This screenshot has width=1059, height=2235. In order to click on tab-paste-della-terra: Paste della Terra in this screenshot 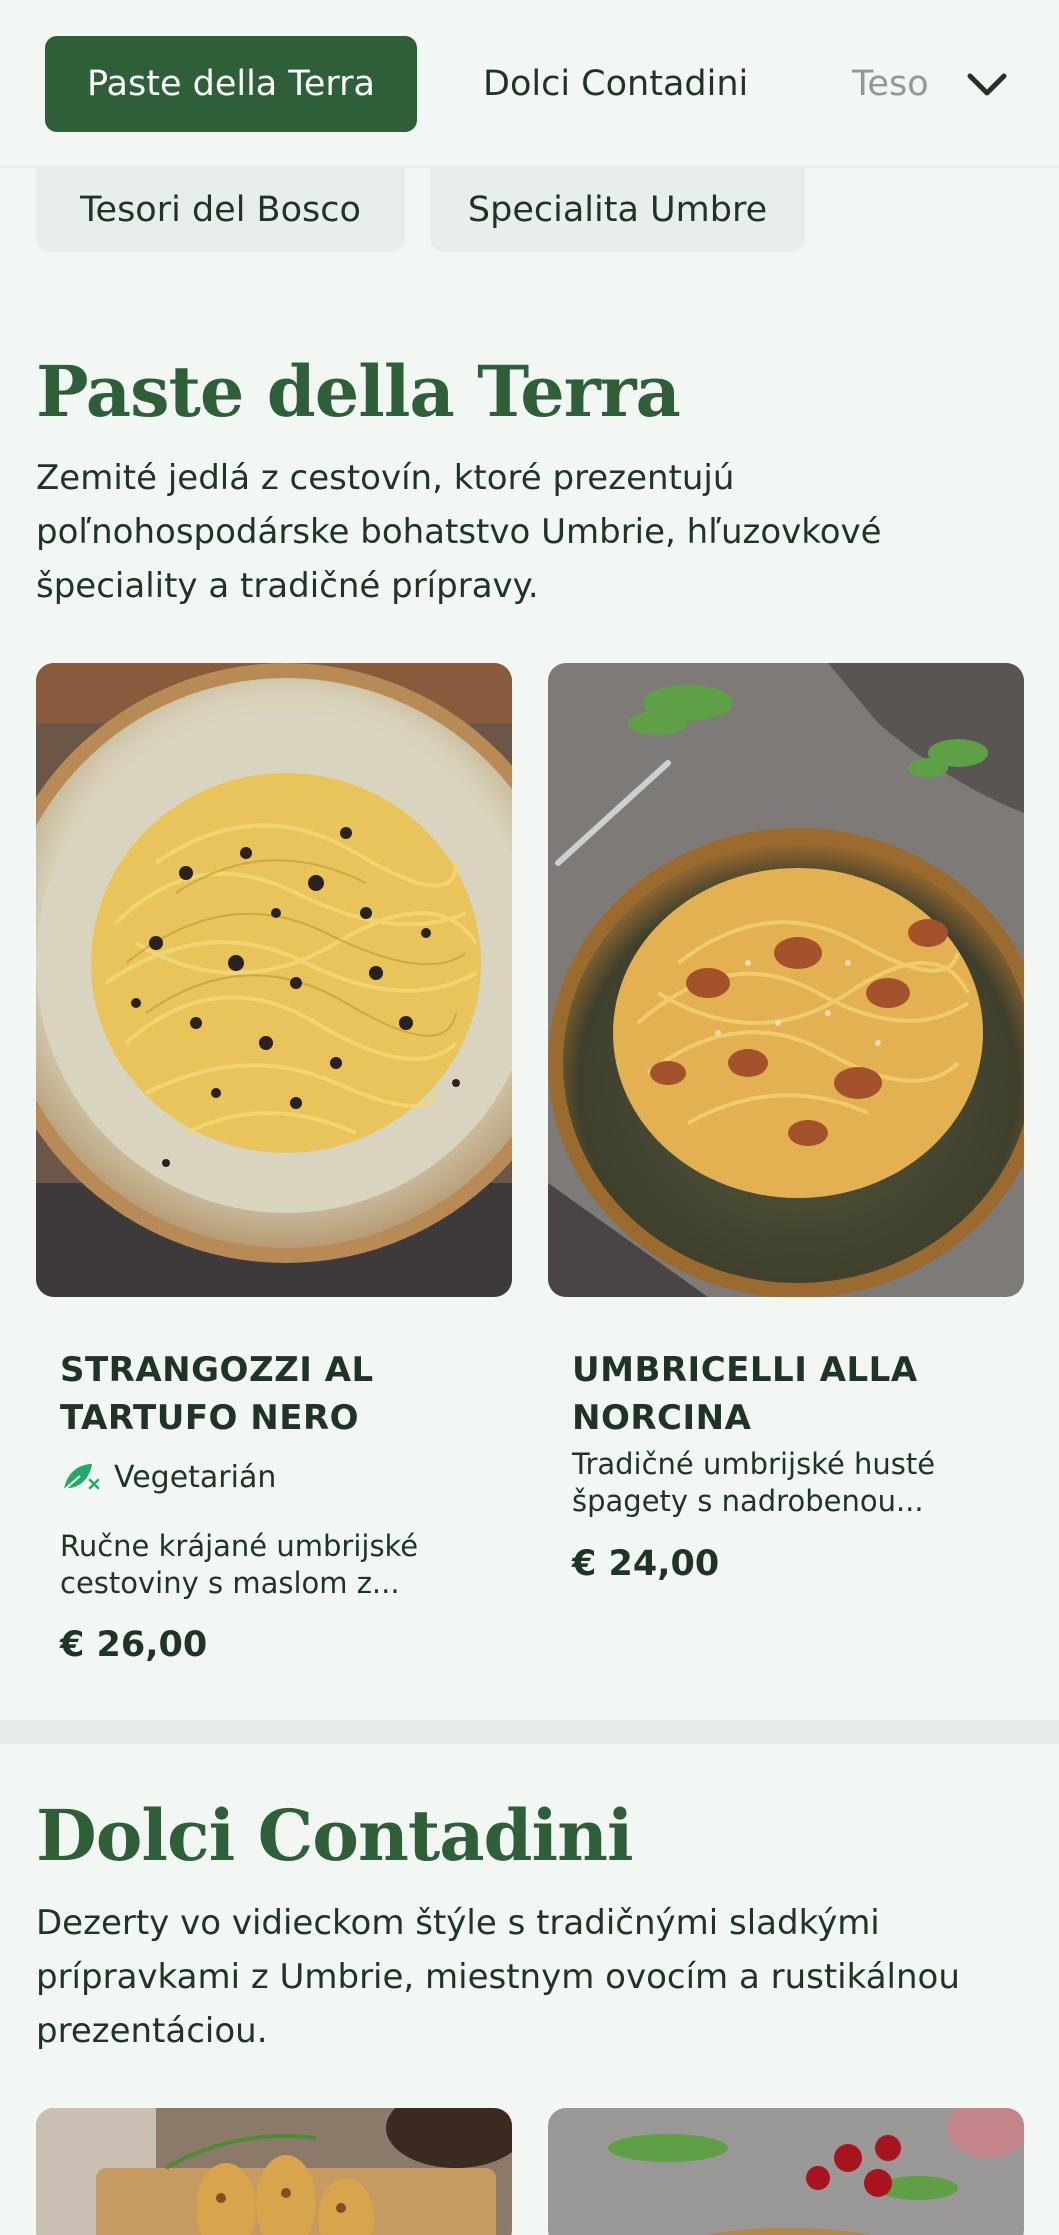, I will do `click(231, 84)`.